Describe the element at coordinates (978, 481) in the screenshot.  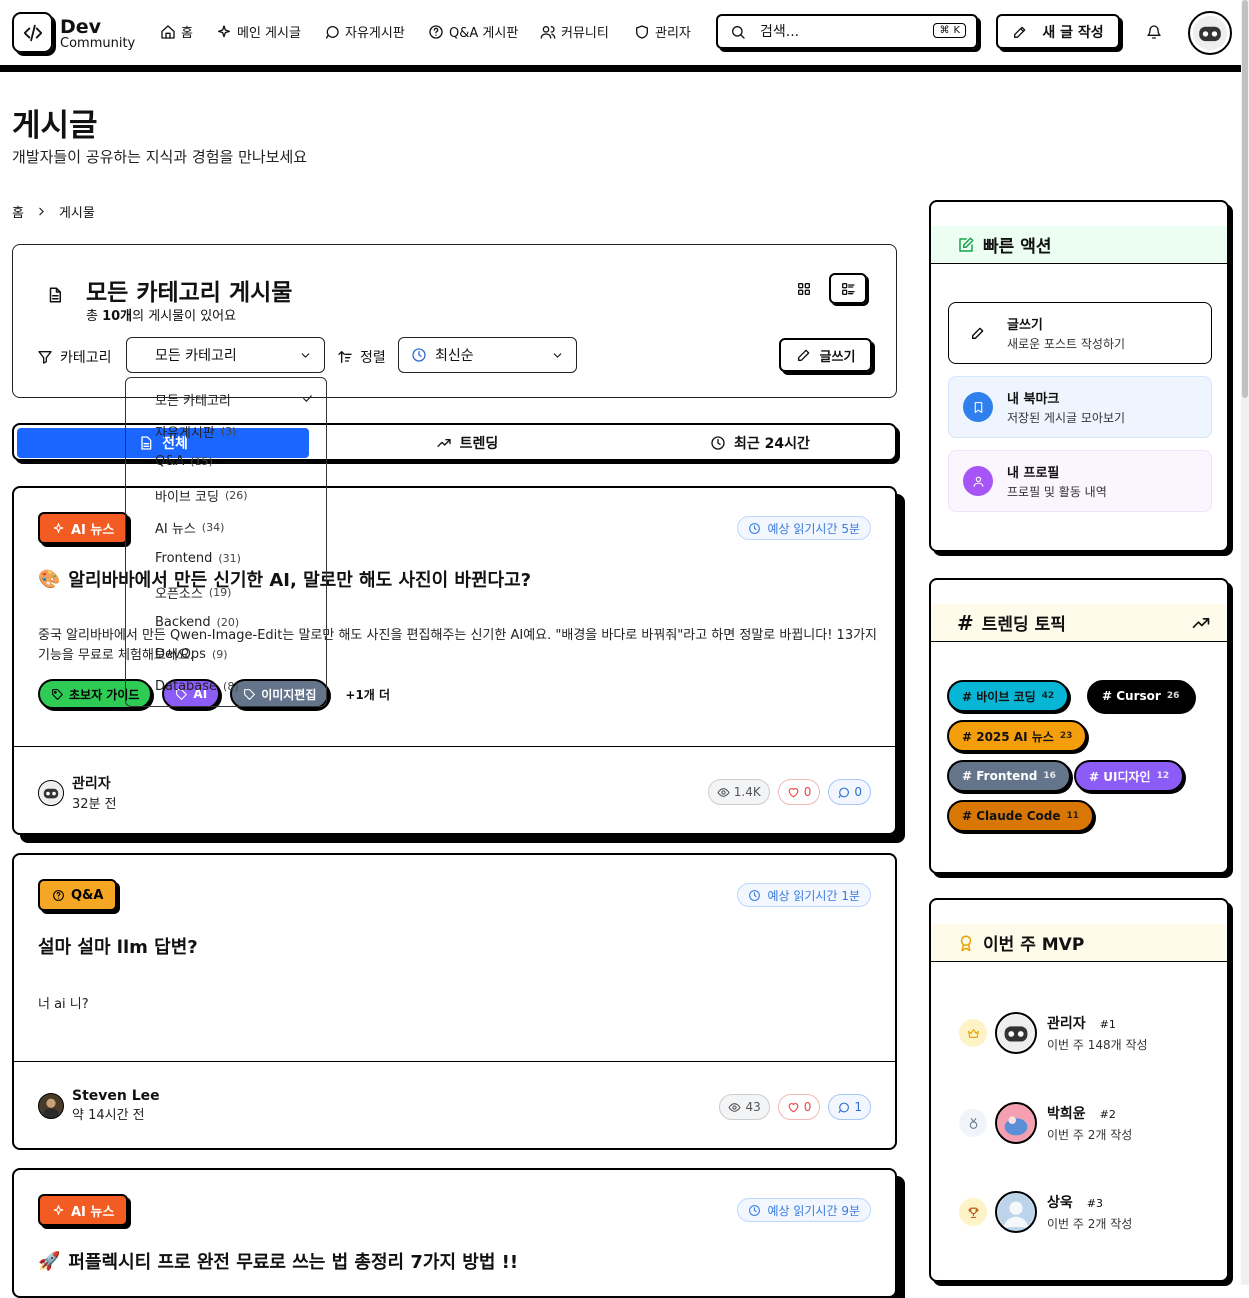
I see `user-icon` at that location.